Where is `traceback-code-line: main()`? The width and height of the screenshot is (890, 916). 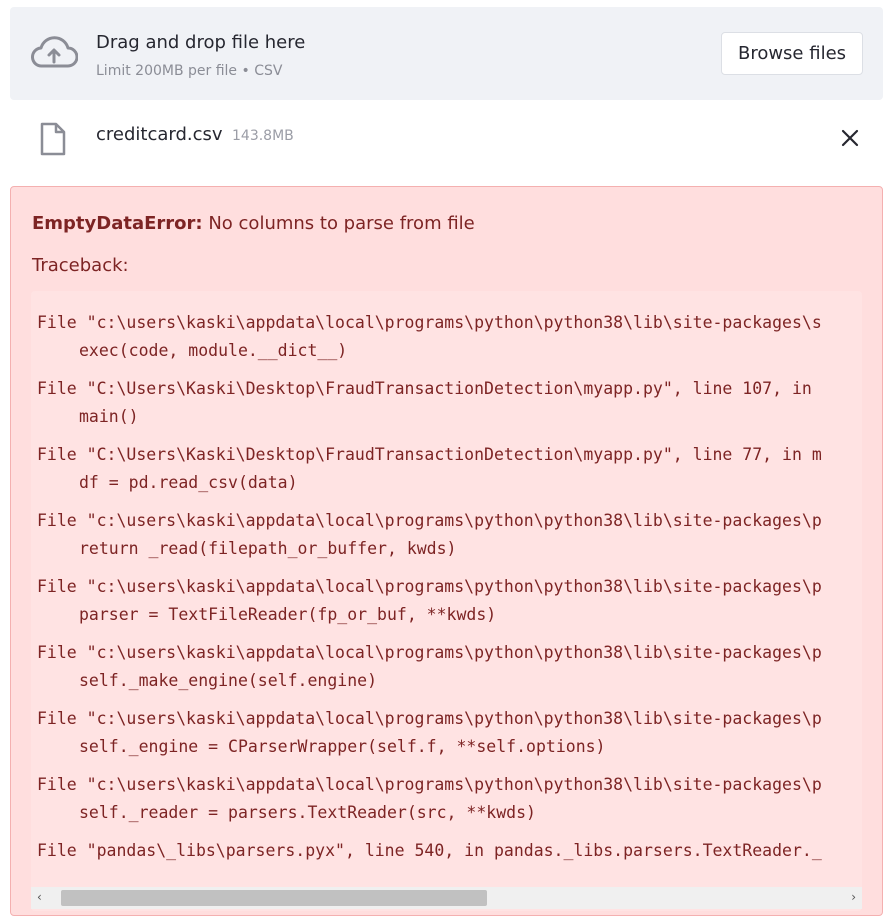 traceback-code-line: main() is located at coordinates (109, 416).